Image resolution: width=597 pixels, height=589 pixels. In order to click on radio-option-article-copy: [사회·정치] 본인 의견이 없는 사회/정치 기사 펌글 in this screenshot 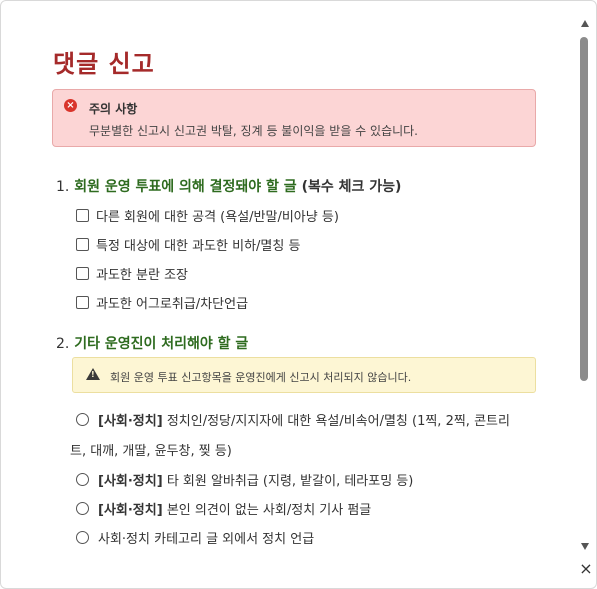, I will do `click(223, 508)`.